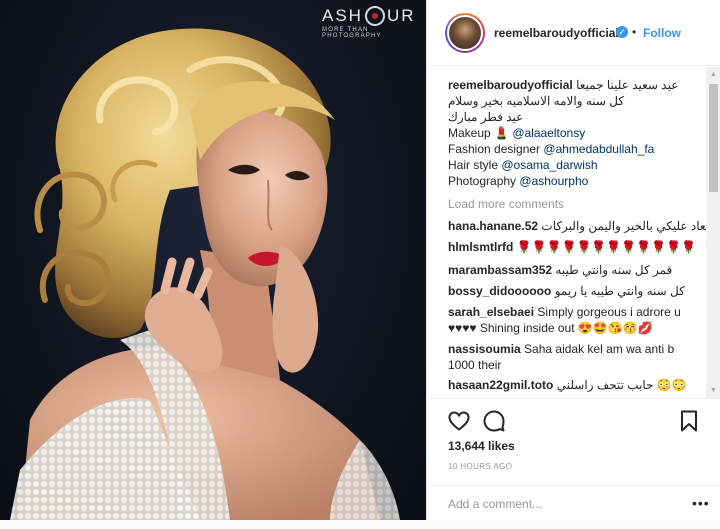 This screenshot has width=720, height=529. What do you see at coordinates (480, 133) in the screenshot?
I see `credit-label: Makeup 💄` at bounding box center [480, 133].